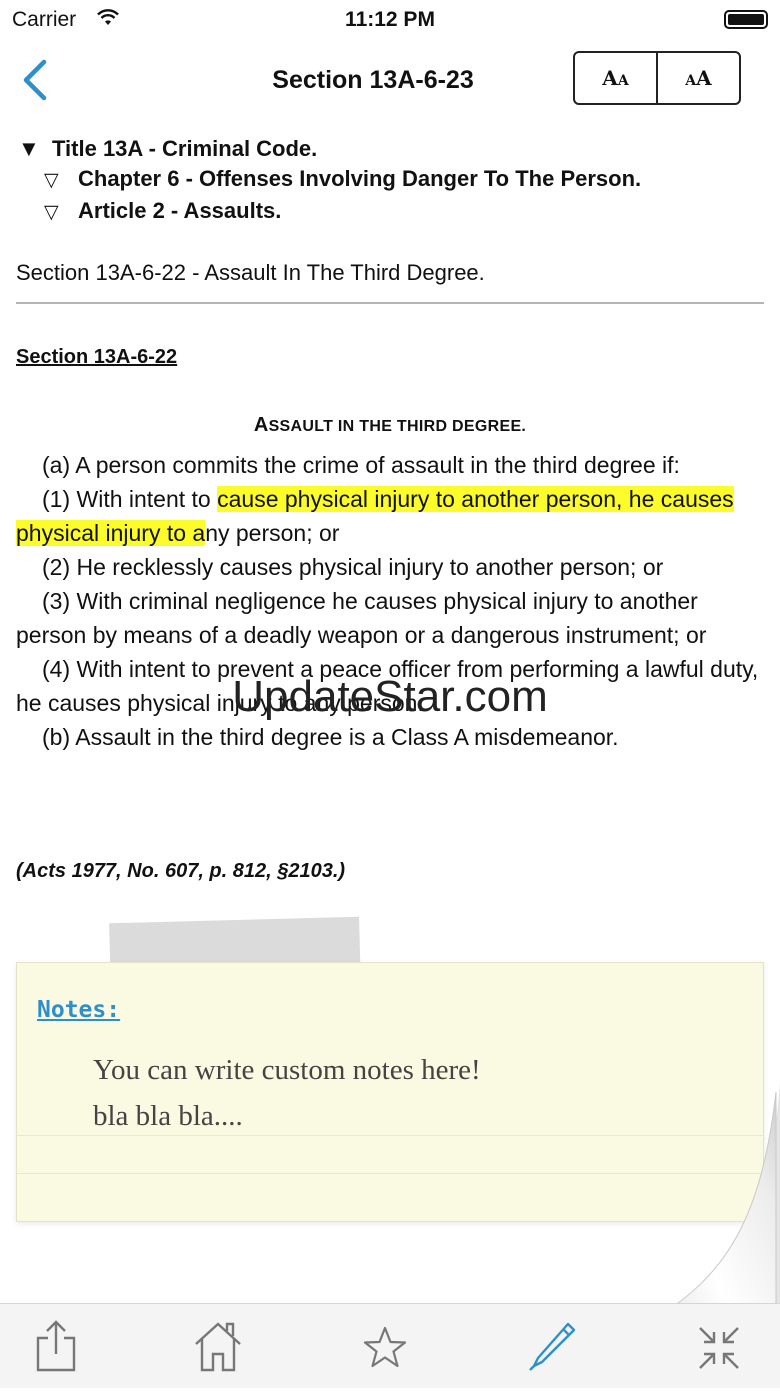 This screenshot has width=780, height=1392. I want to click on clock: 11:12 PM, so click(390, 19).